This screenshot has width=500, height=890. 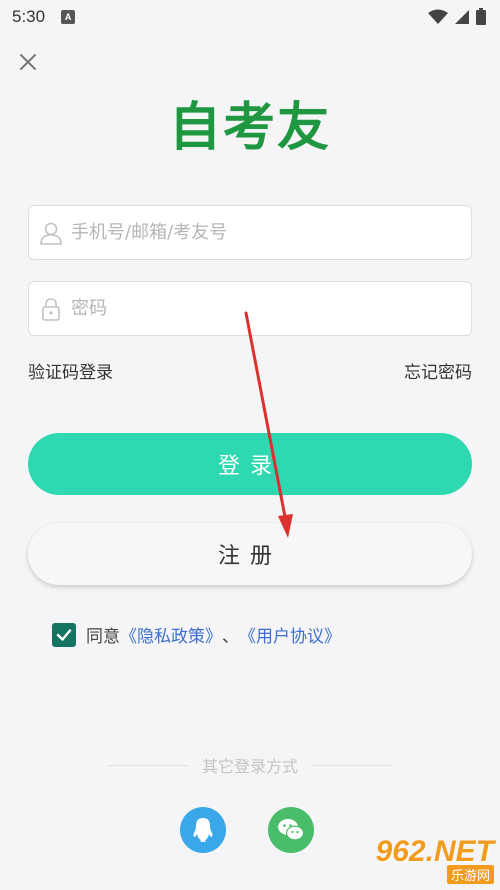 I want to click on divider-line-right, so click(x=352, y=765).